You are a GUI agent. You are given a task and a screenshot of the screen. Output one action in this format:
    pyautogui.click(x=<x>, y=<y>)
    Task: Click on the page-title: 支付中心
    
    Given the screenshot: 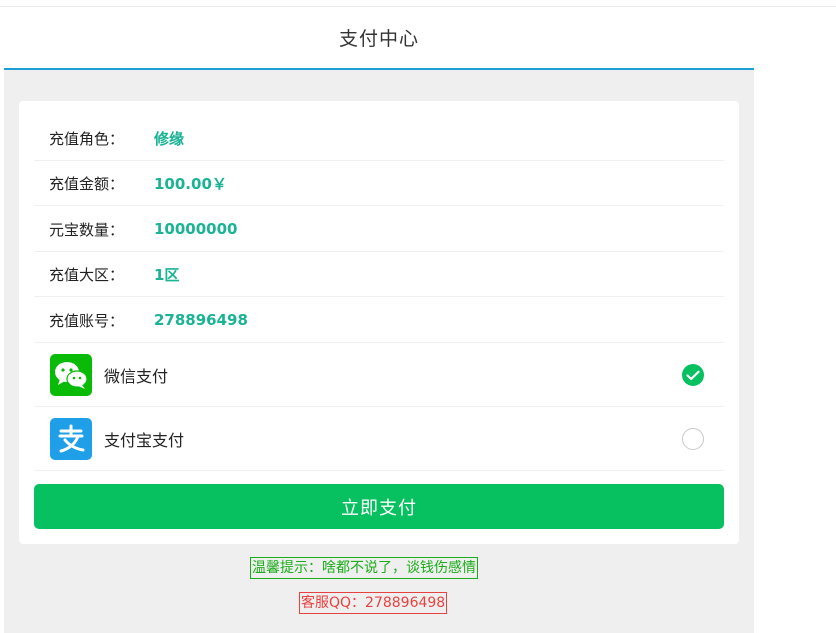 What is the action you would take?
    pyautogui.click(x=378, y=39)
    